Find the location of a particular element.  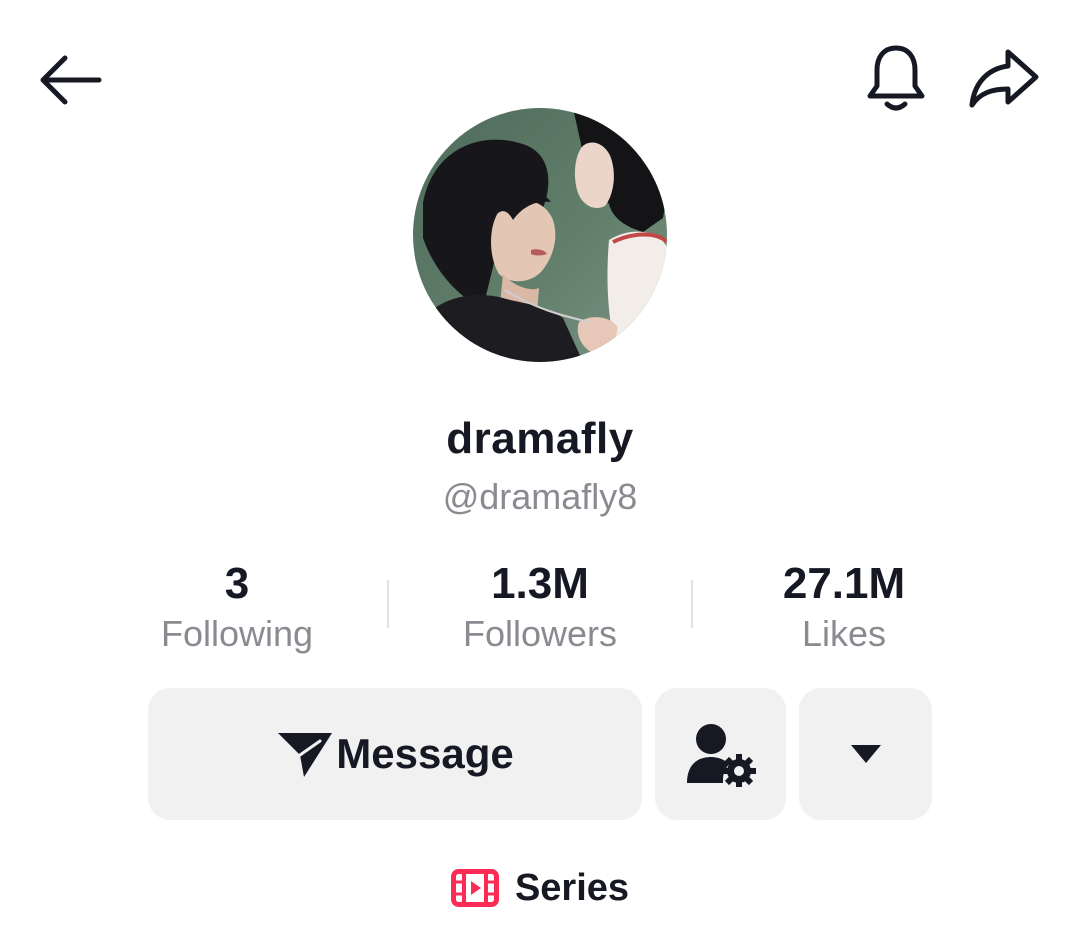

stat-value: 3 is located at coordinates (237, 583).